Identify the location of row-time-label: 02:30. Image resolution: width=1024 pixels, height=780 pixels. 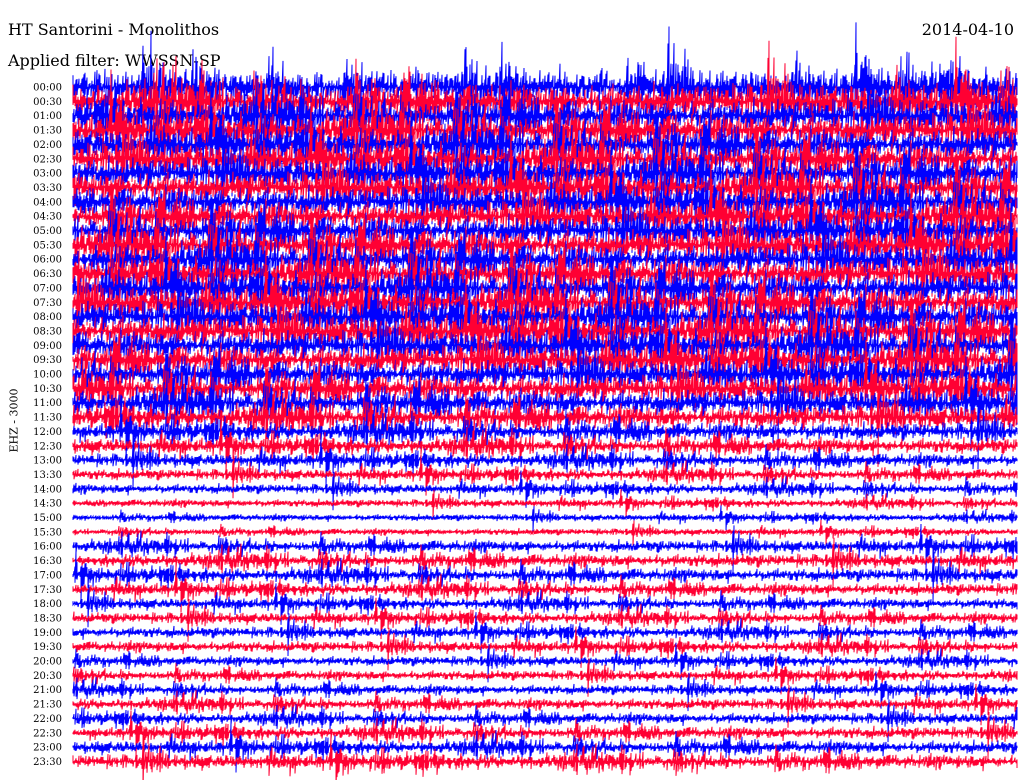
(47, 159).